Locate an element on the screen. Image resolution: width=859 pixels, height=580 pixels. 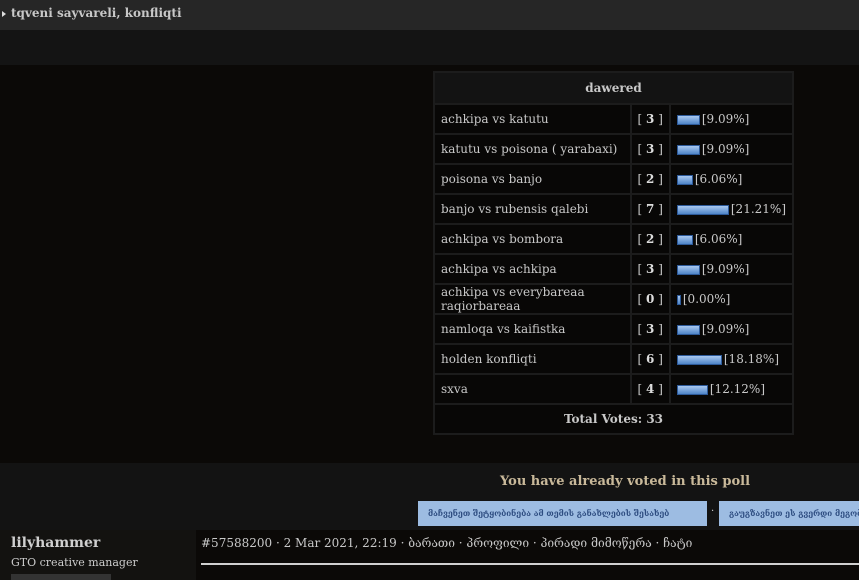
option-percent: [0.00%] is located at coordinates (706, 299).